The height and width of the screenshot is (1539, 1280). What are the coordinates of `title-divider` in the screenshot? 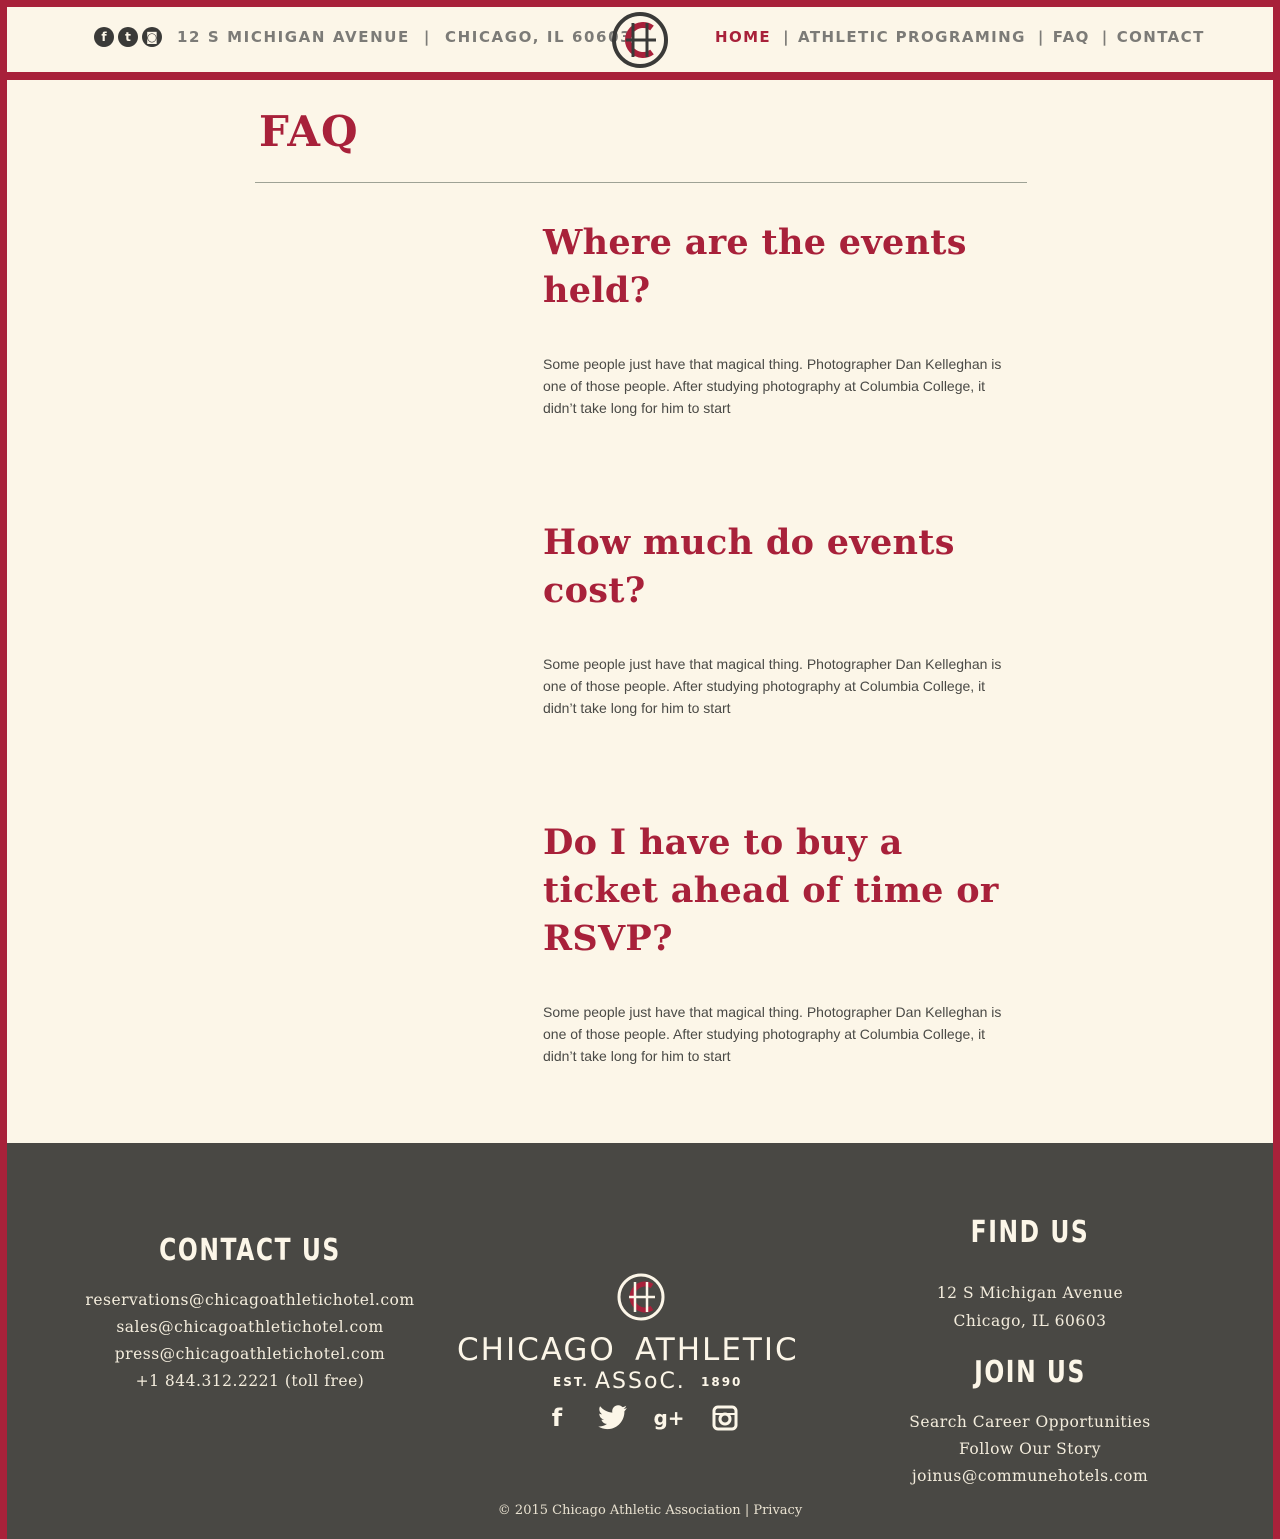 It's located at (641, 182).